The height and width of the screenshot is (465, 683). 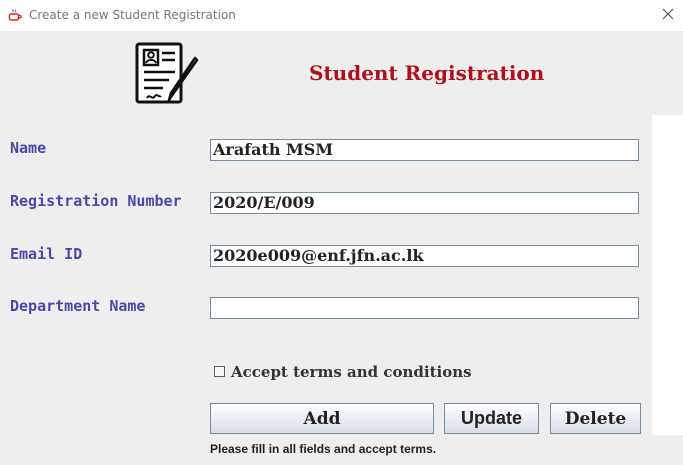 What do you see at coordinates (424, 308) in the screenshot?
I see `department-name-field` at bounding box center [424, 308].